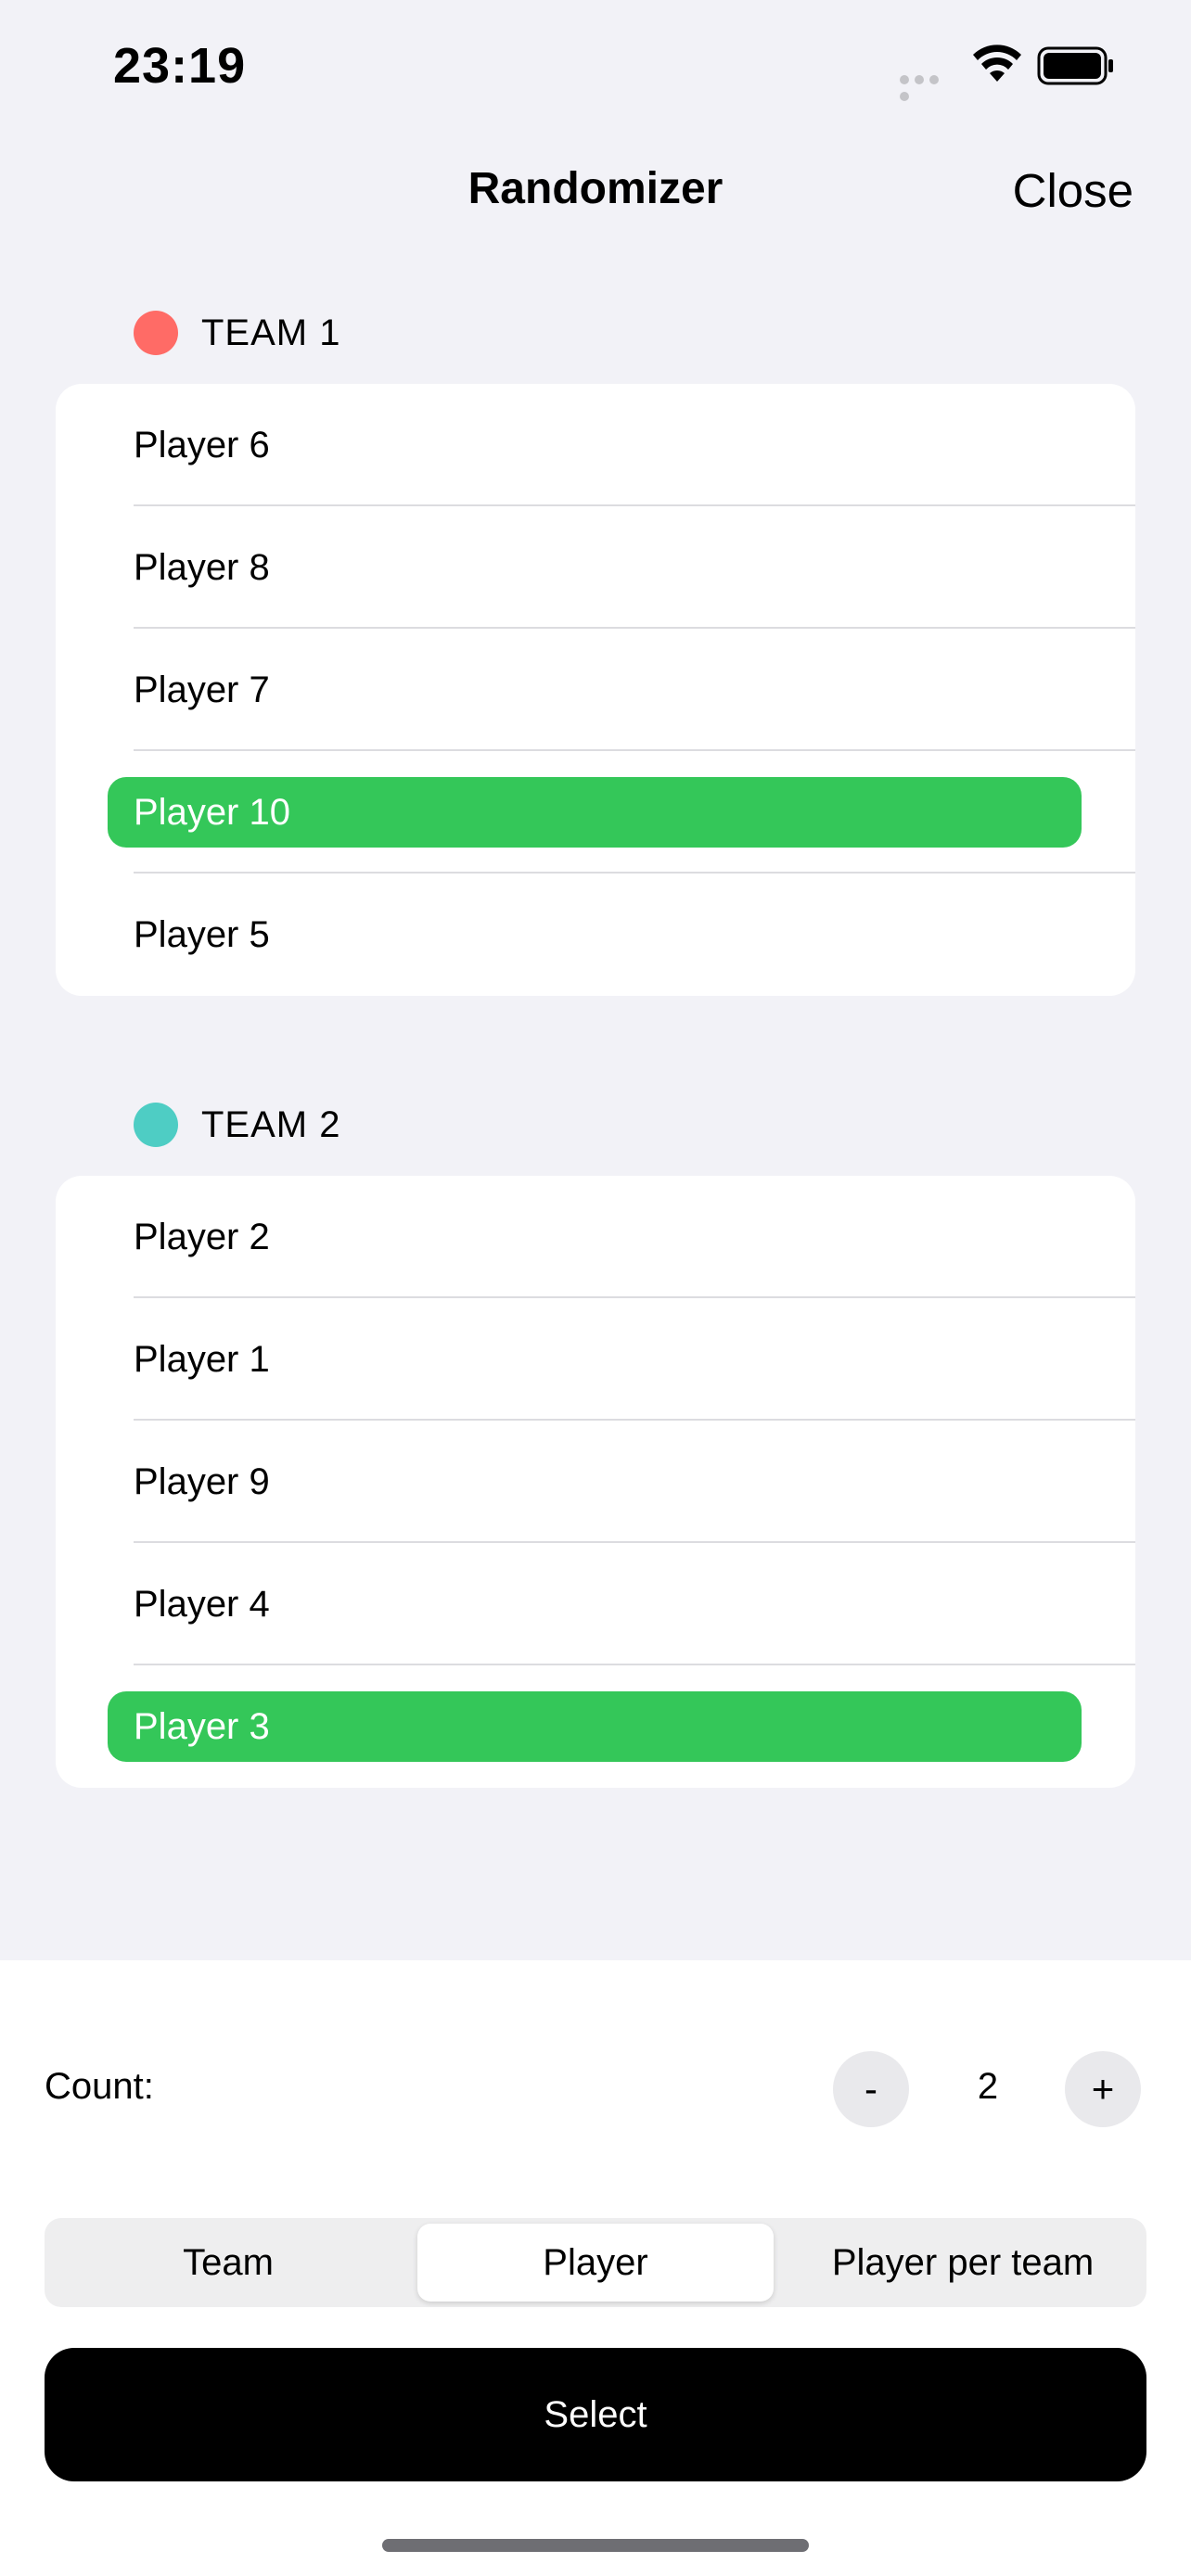 Image resolution: width=1191 pixels, height=2576 pixels. Describe the element at coordinates (595, 2545) in the screenshot. I see `home-indicator` at that location.